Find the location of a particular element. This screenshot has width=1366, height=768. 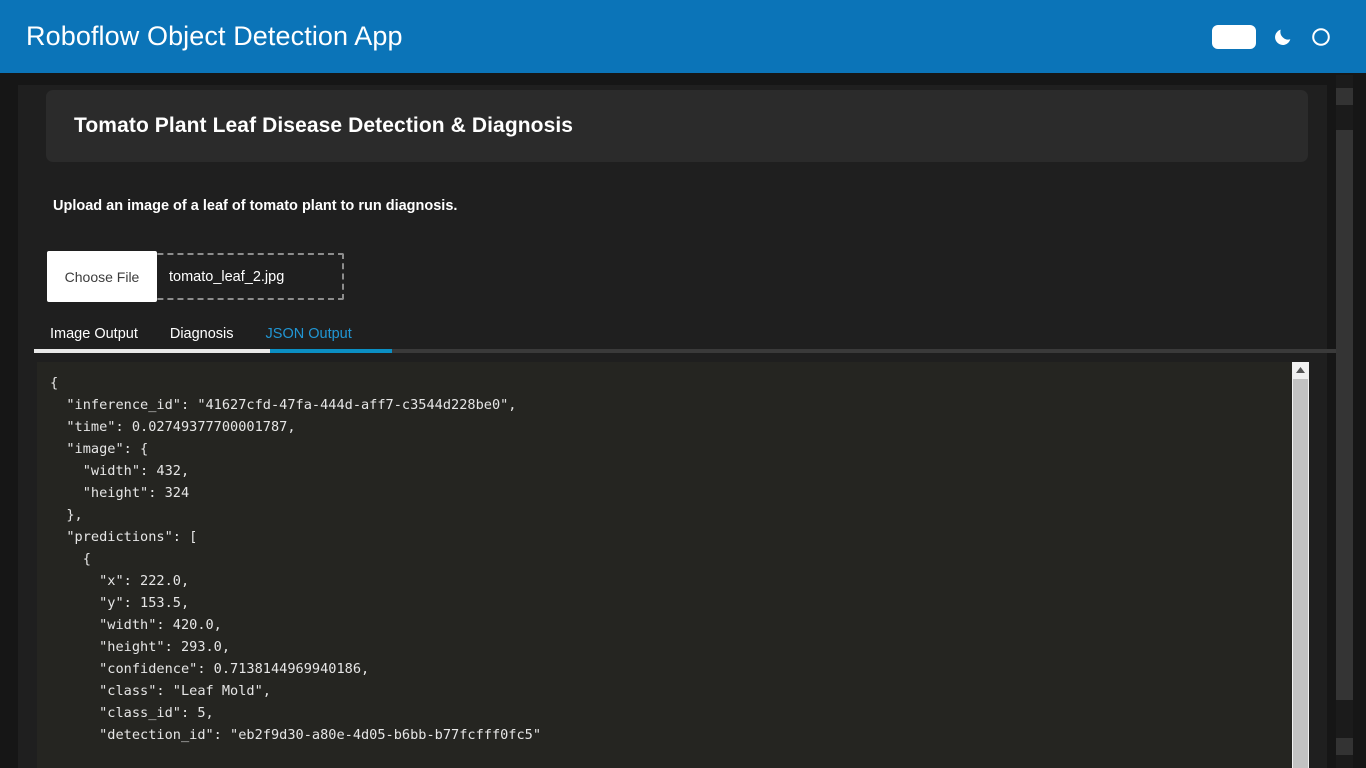

page-scrollbar is located at coordinates (1344, 421).